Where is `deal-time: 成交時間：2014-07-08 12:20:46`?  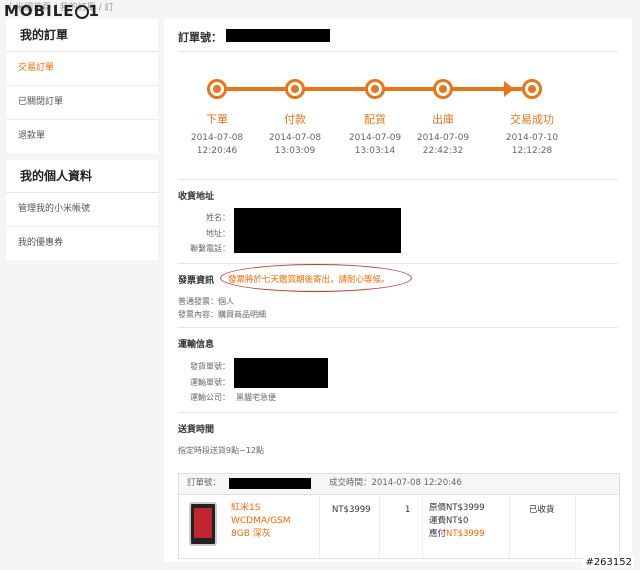 deal-time: 成交時間：2014-07-08 12:20:46 is located at coordinates (395, 483).